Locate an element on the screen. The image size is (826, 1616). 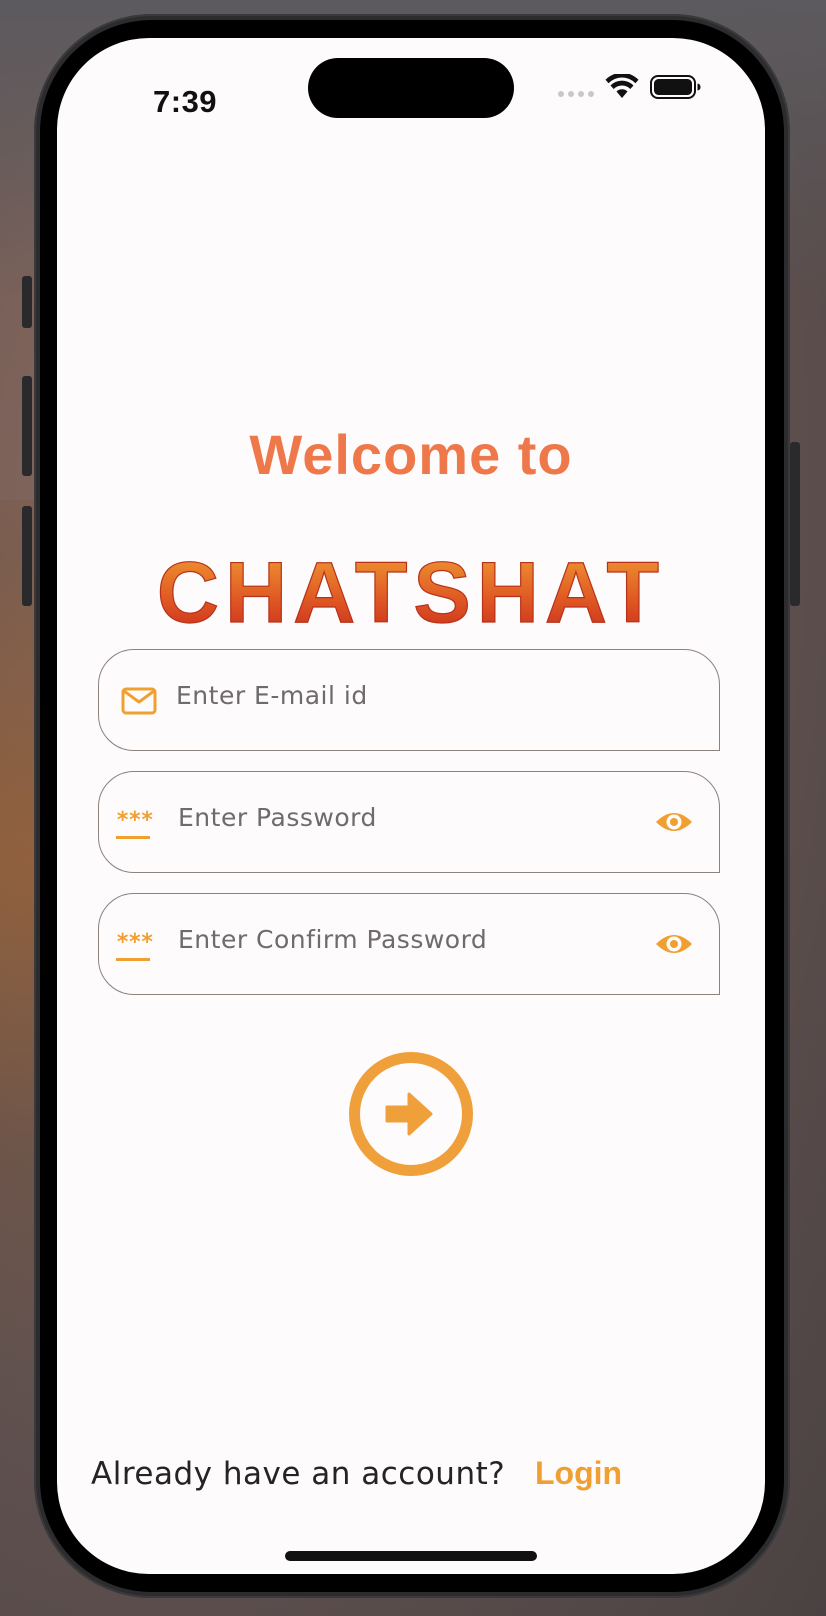
arrow-right-circle-icon is located at coordinates (409, 1114).